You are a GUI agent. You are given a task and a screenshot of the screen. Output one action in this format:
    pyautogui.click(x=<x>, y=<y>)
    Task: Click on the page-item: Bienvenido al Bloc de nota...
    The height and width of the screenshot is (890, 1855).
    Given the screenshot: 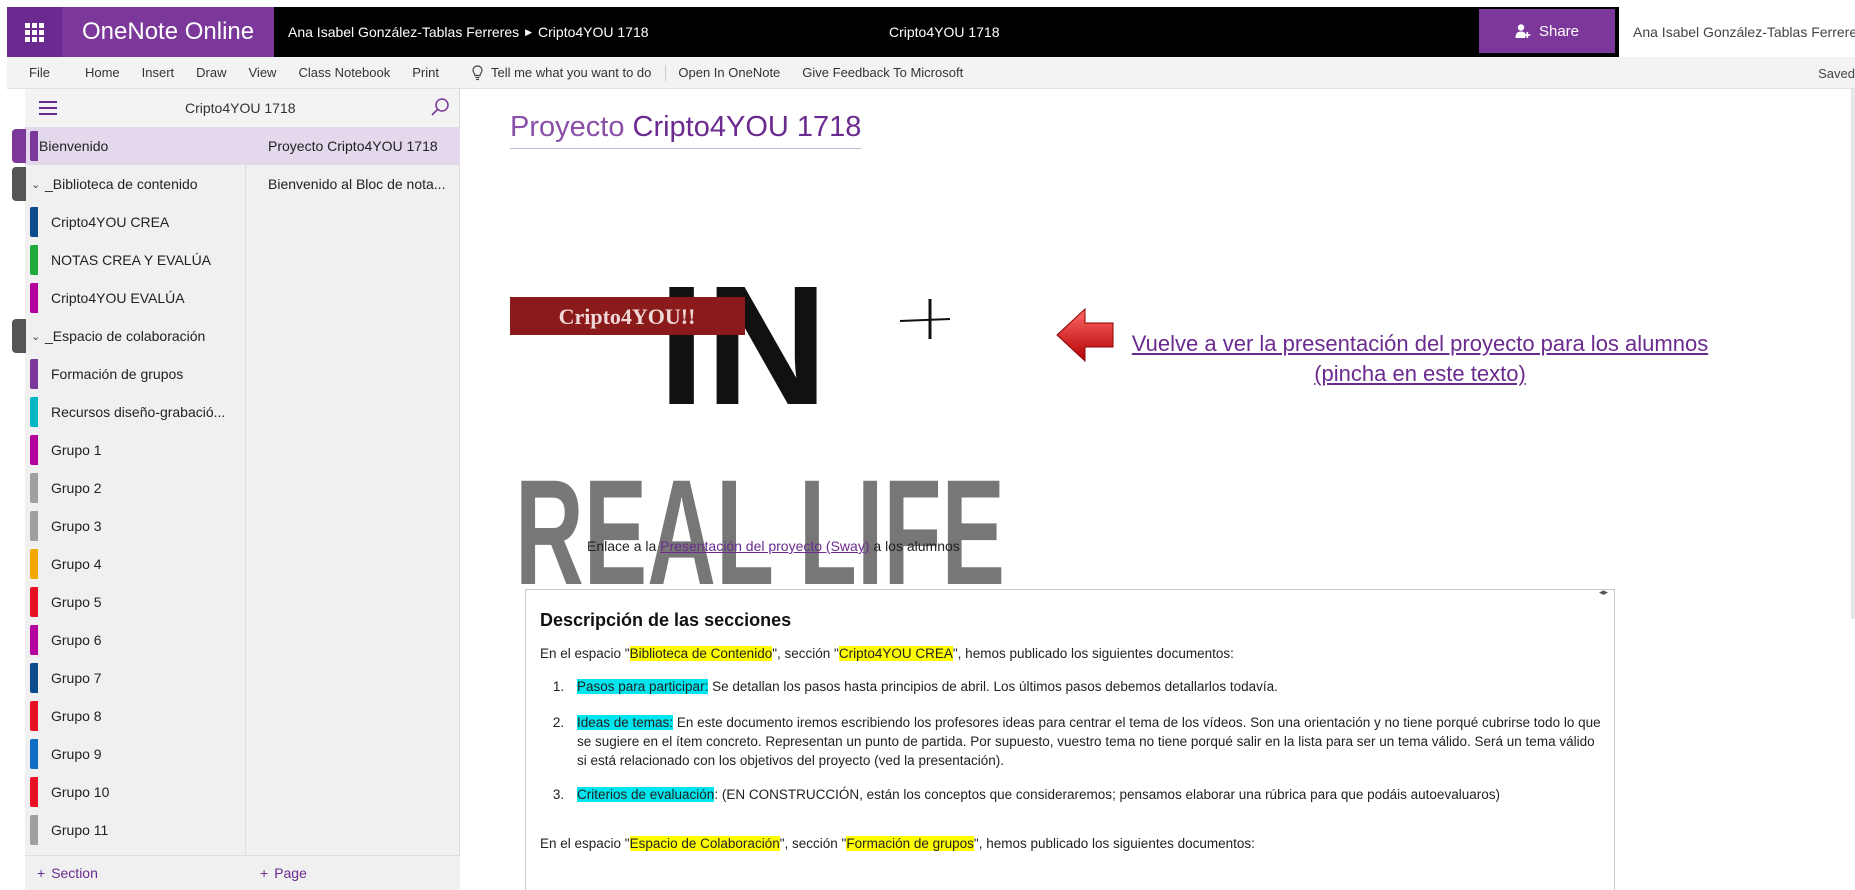 What is the action you would take?
    pyautogui.click(x=353, y=184)
    